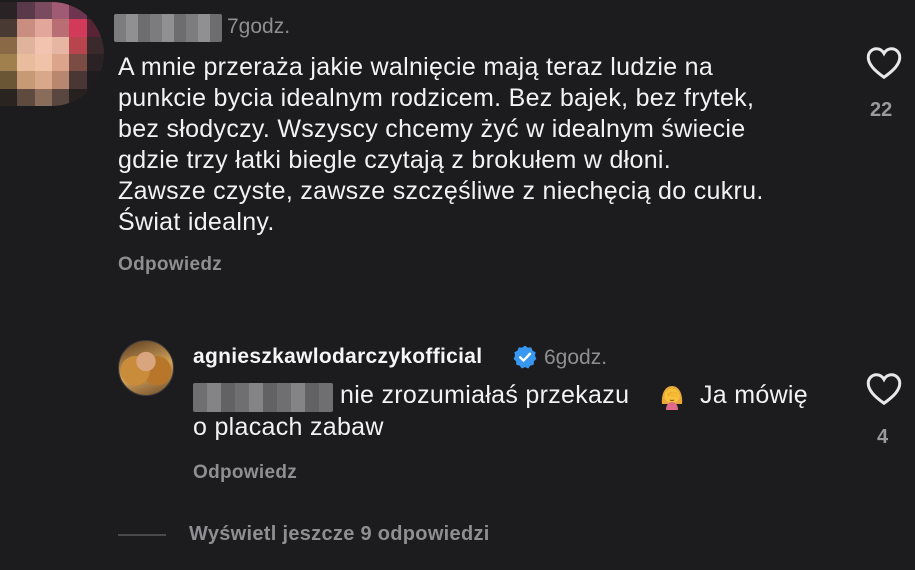 The image size is (915, 570). I want to click on like-count: 4, so click(882, 437).